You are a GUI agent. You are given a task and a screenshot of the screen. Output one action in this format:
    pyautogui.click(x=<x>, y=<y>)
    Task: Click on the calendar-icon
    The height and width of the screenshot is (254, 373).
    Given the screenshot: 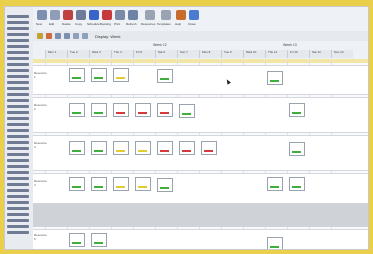 What is the action you would take?
    pyautogui.click(x=94, y=15)
    